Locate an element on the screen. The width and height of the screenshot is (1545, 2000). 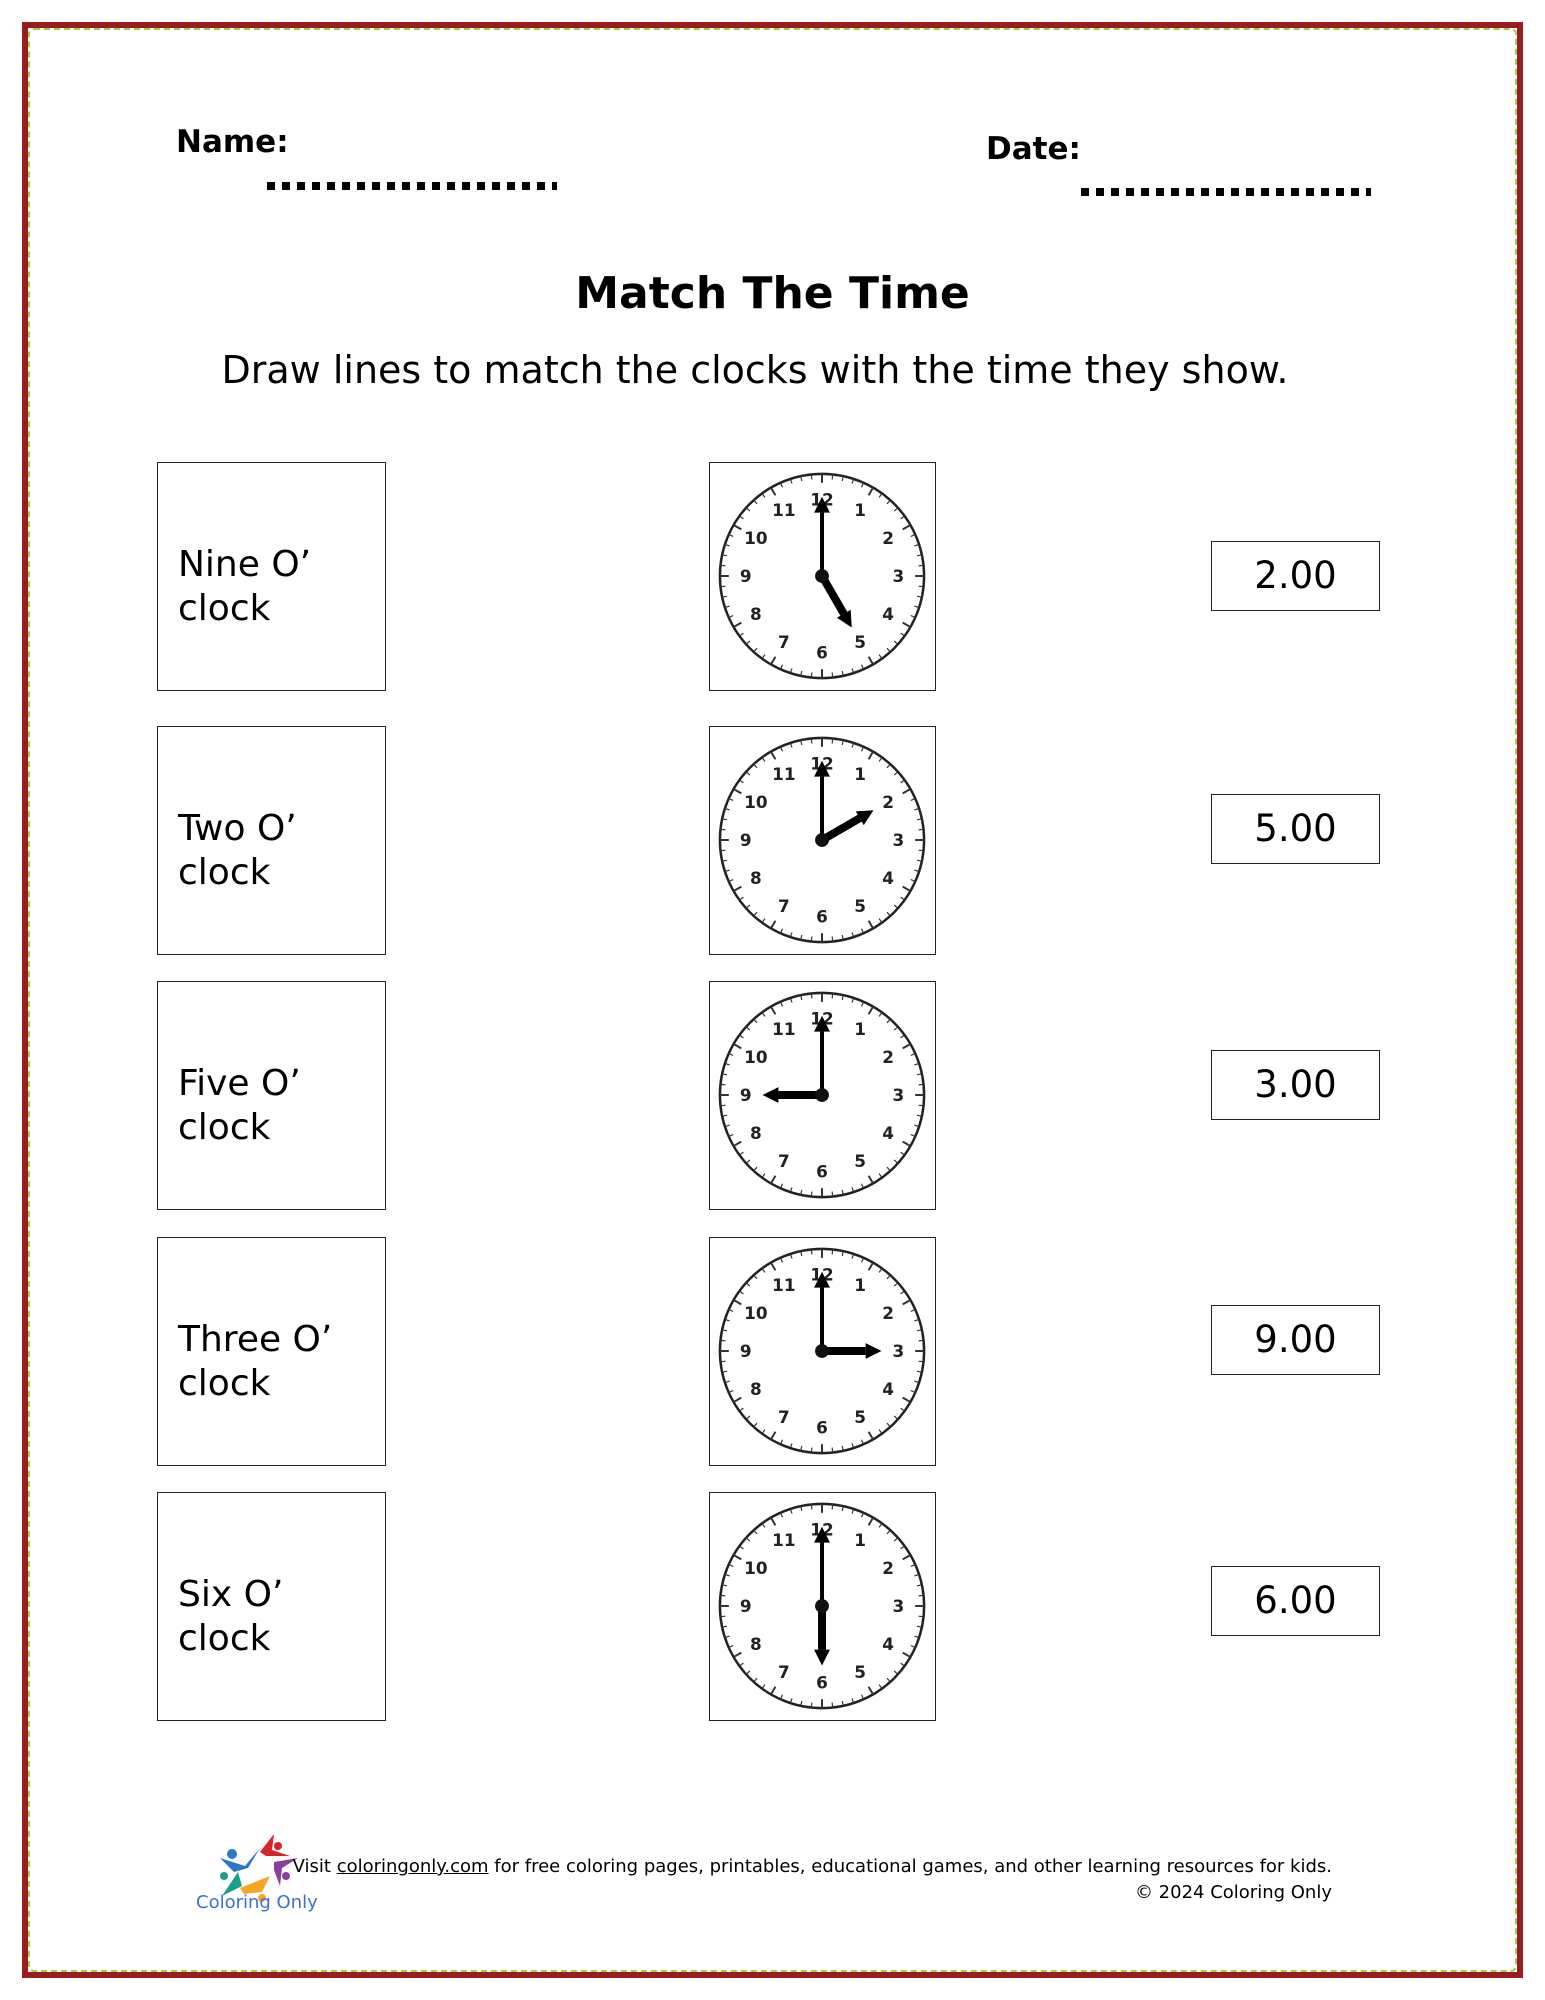
time-box-4: 9.00 is located at coordinates (1295, 1340).